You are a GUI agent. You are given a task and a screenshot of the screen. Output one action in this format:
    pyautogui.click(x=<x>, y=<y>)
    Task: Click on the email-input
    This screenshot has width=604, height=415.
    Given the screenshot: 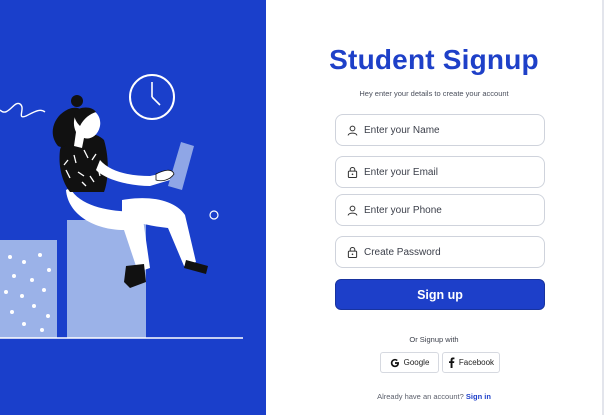 What is the action you would take?
    pyautogui.click(x=449, y=172)
    